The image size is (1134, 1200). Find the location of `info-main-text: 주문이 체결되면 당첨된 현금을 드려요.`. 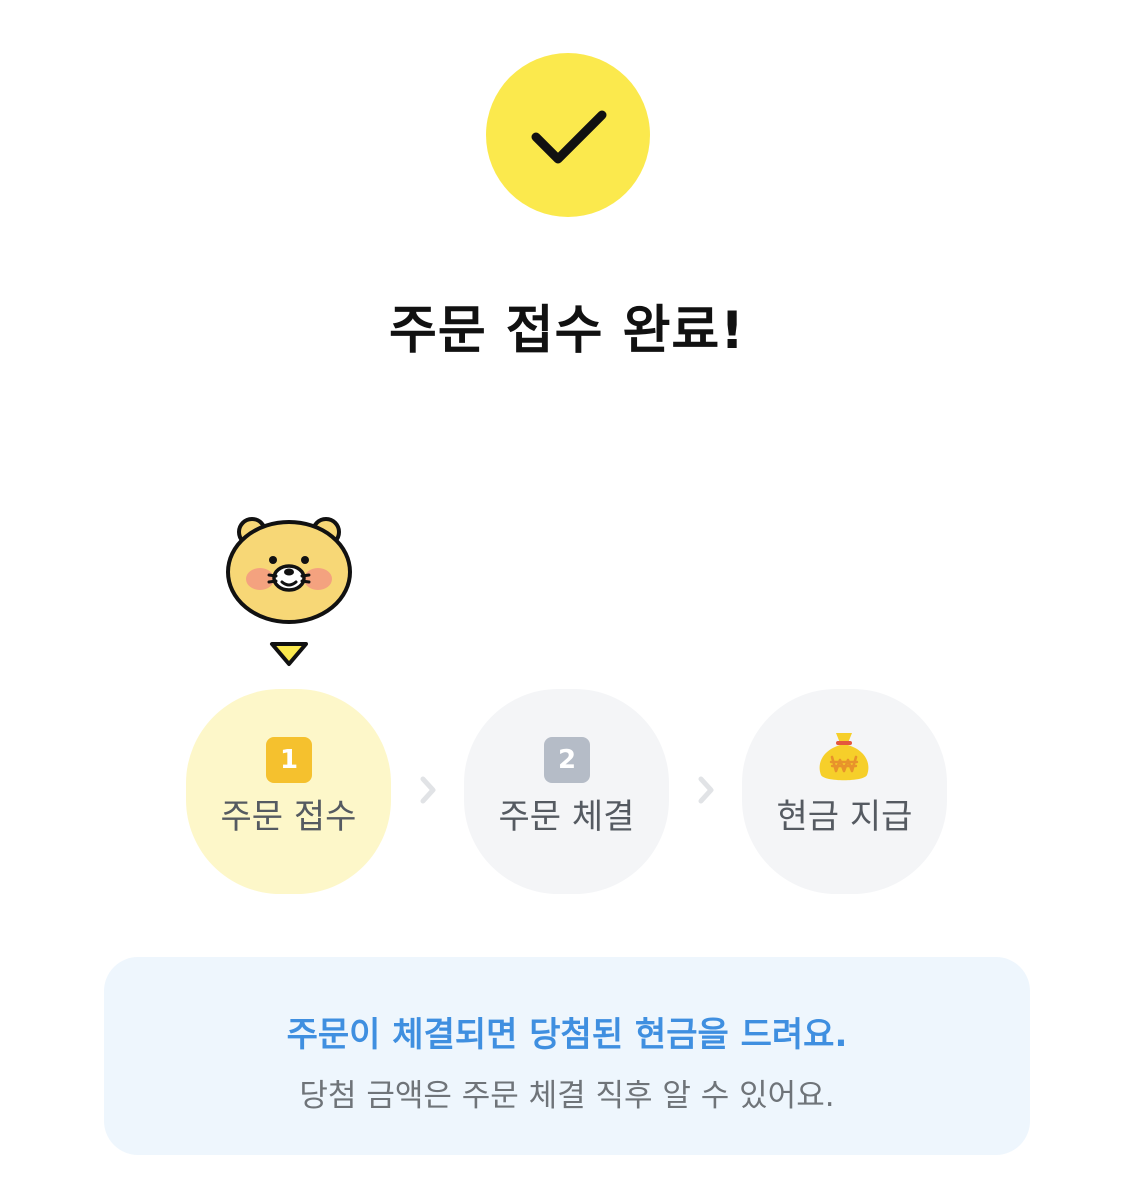

info-main-text: 주문이 체결되면 당첨된 현금을 드려요. is located at coordinates (567, 1035).